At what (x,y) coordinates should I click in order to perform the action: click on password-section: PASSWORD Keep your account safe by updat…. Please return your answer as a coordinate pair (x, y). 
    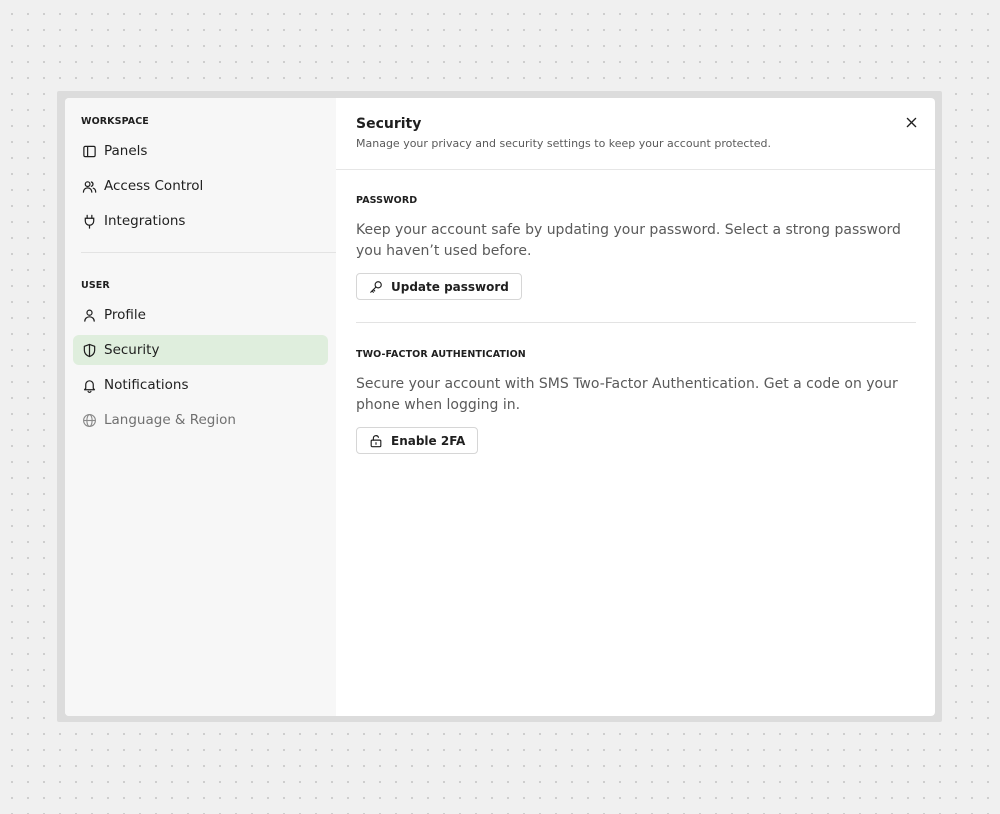
    Looking at the image, I should click on (636, 247).